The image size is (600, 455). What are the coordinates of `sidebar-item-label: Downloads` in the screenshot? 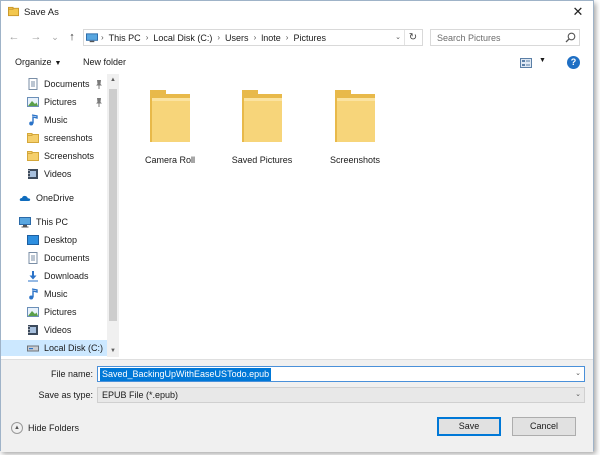 It's located at (66, 276).